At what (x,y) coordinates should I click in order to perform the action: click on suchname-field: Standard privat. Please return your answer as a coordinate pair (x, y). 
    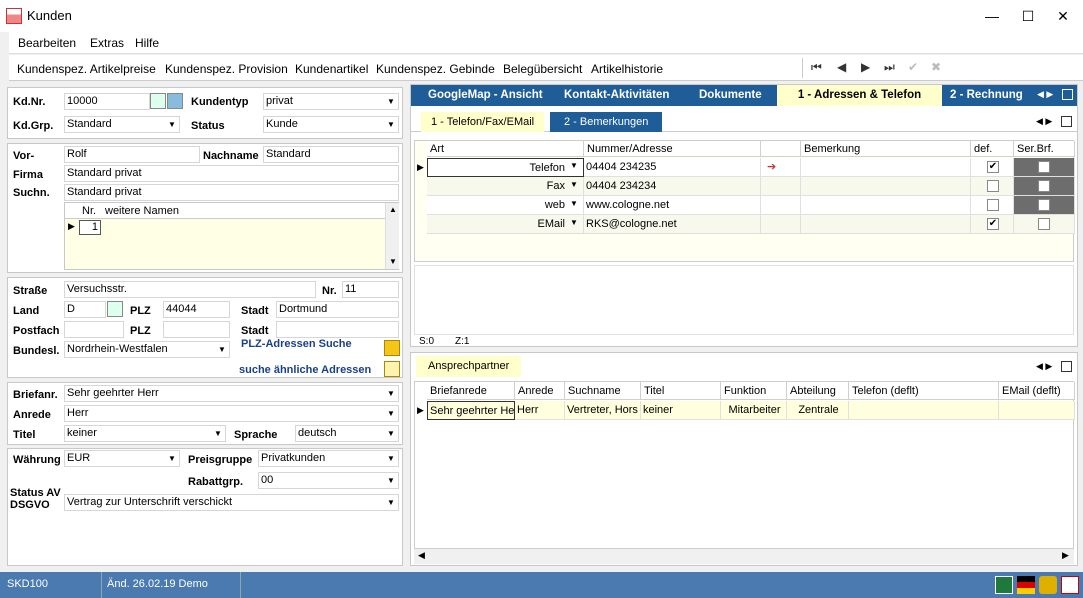
    Looking at the image, I should click on (231, 192).